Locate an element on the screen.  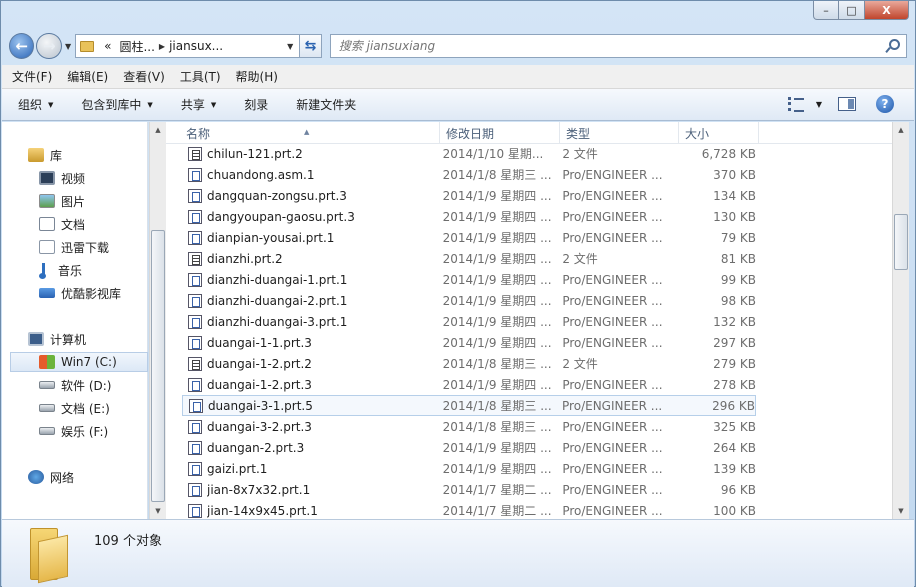
burn-label: 刻录 is located at coordinates (256, 105).